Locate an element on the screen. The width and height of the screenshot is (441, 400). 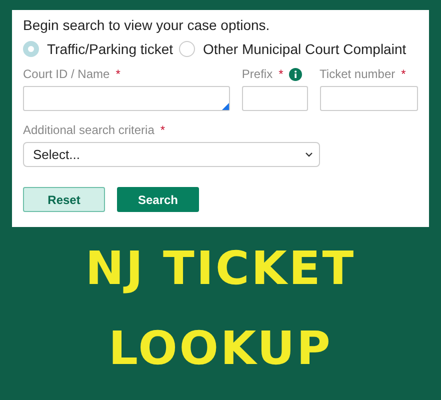
field-label: Court ID / Name is located at coordinates (66, 74).